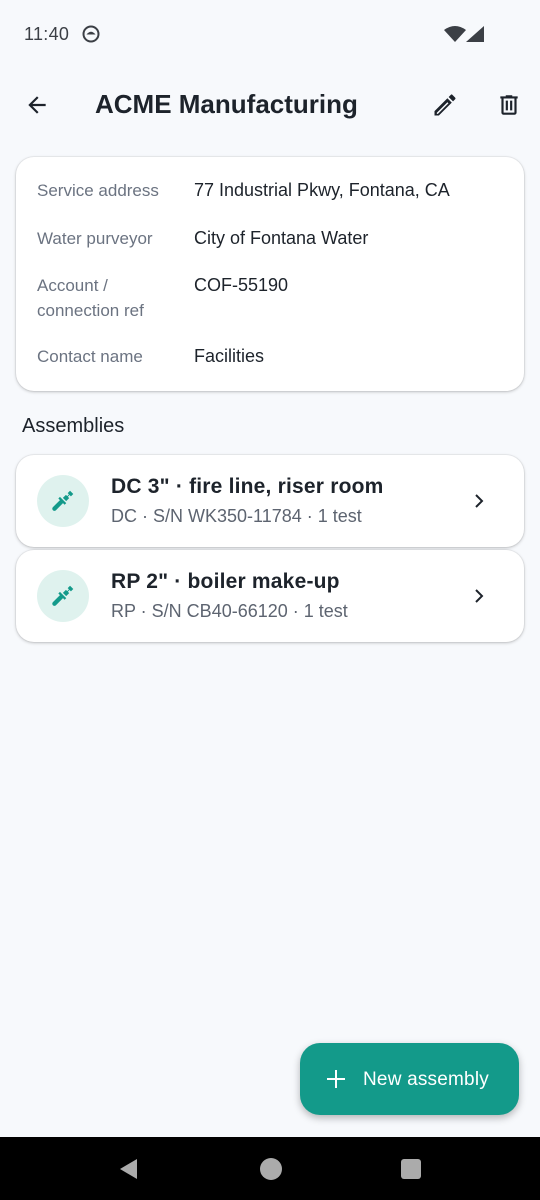 This screenshot has height=1200, width=540. Describe the element at coordinates (270, 35) in the screenshot. I see `status-bar: 11:40` at that location.